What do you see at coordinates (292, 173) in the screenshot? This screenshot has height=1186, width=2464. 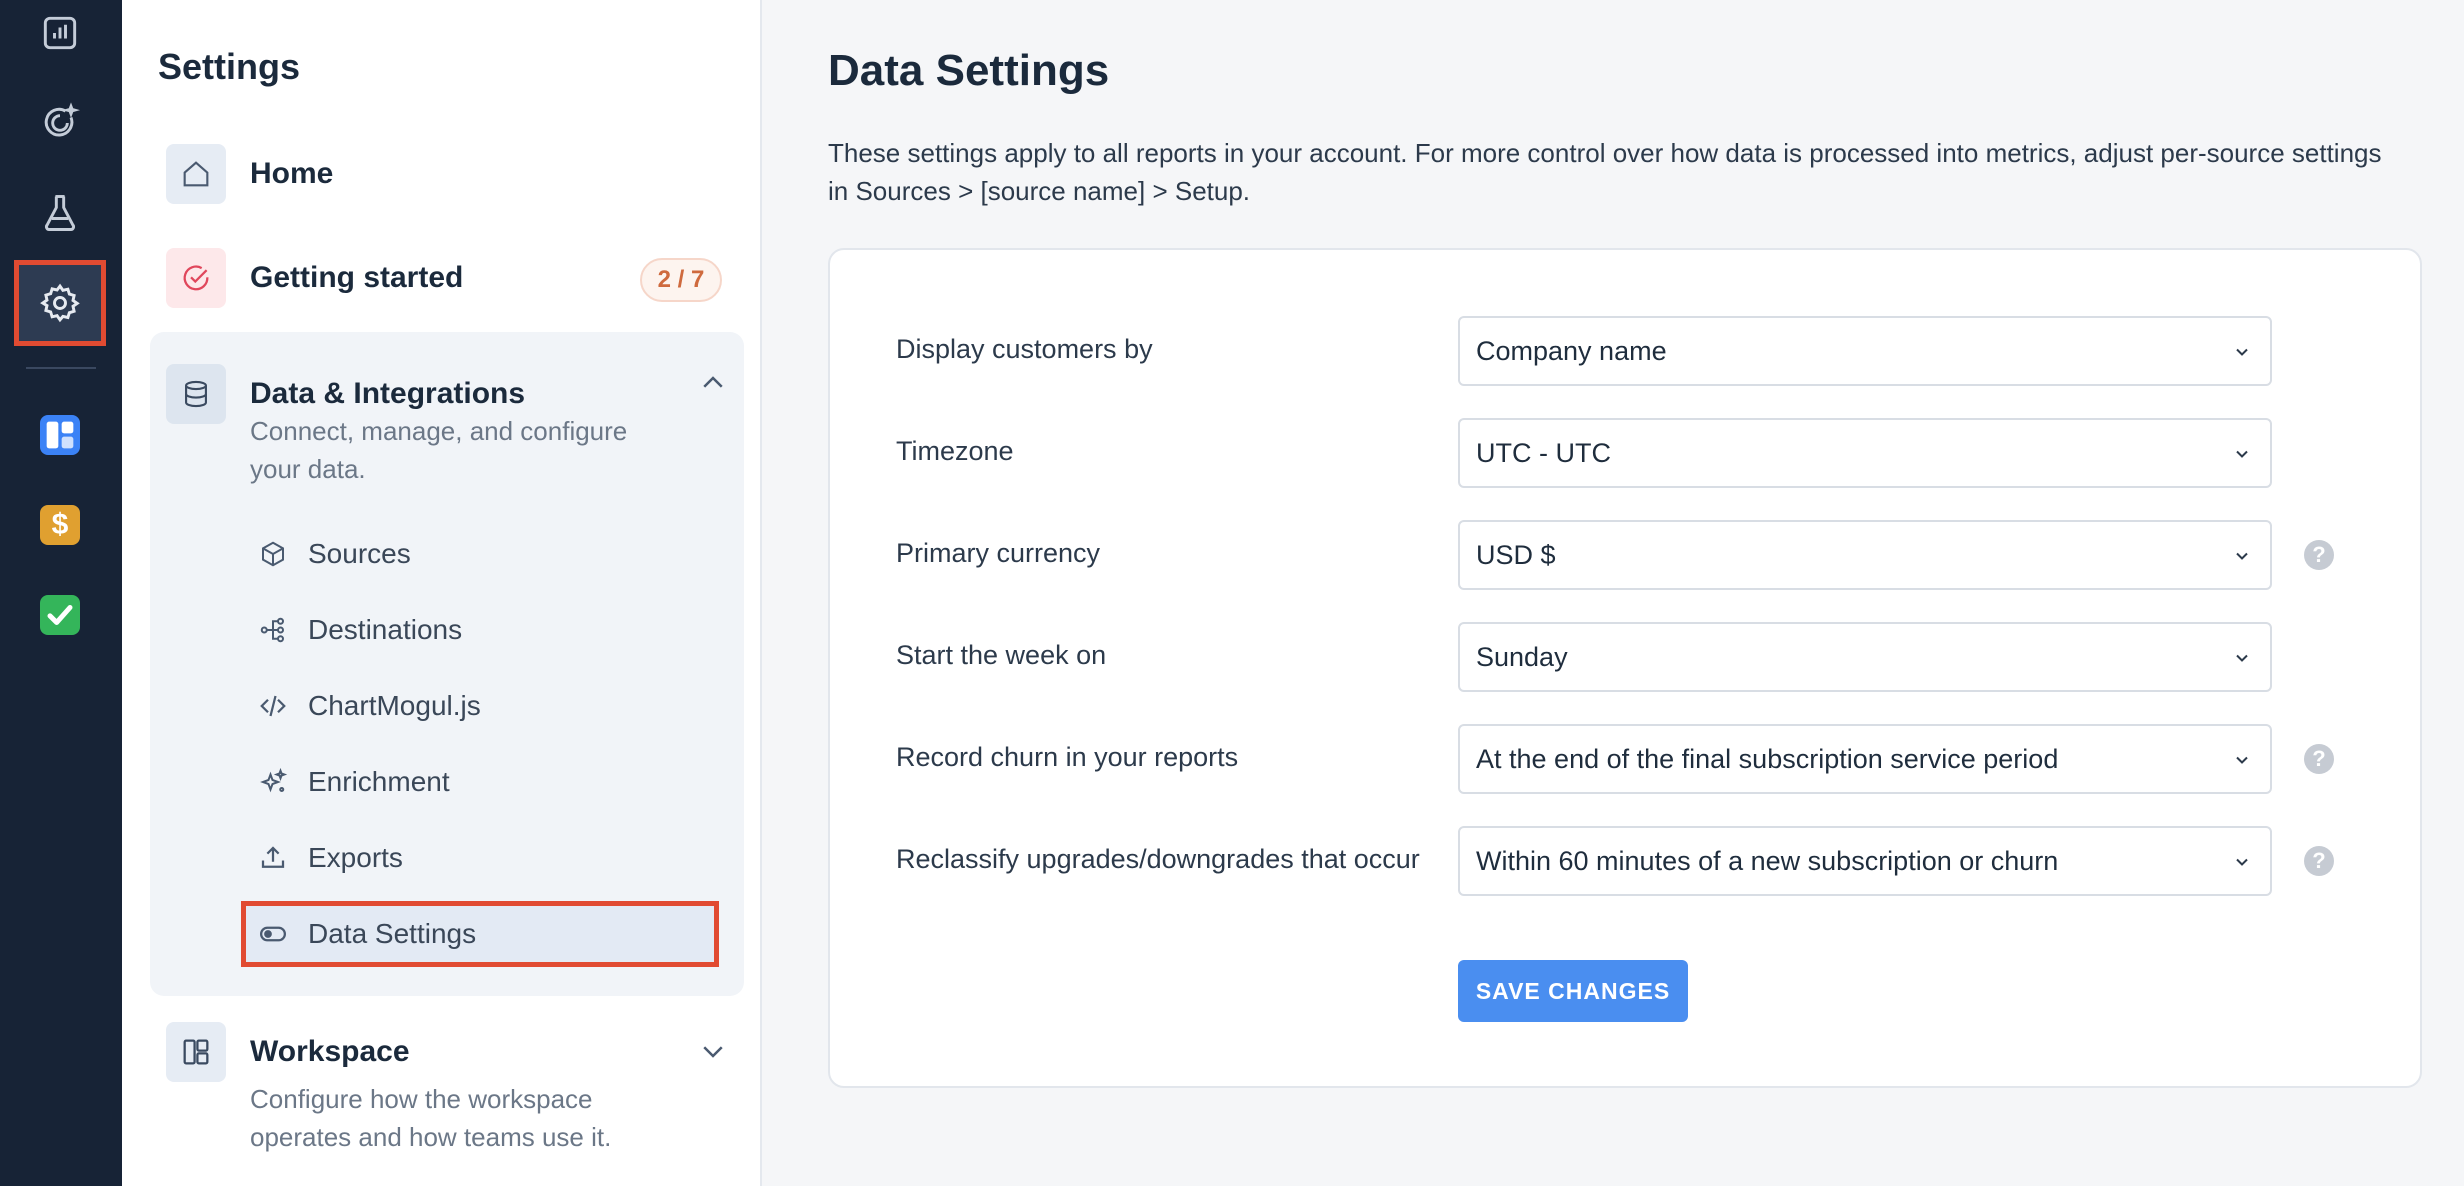 I see `sidebar-item-label: Home` at bounding box center [292, 173].